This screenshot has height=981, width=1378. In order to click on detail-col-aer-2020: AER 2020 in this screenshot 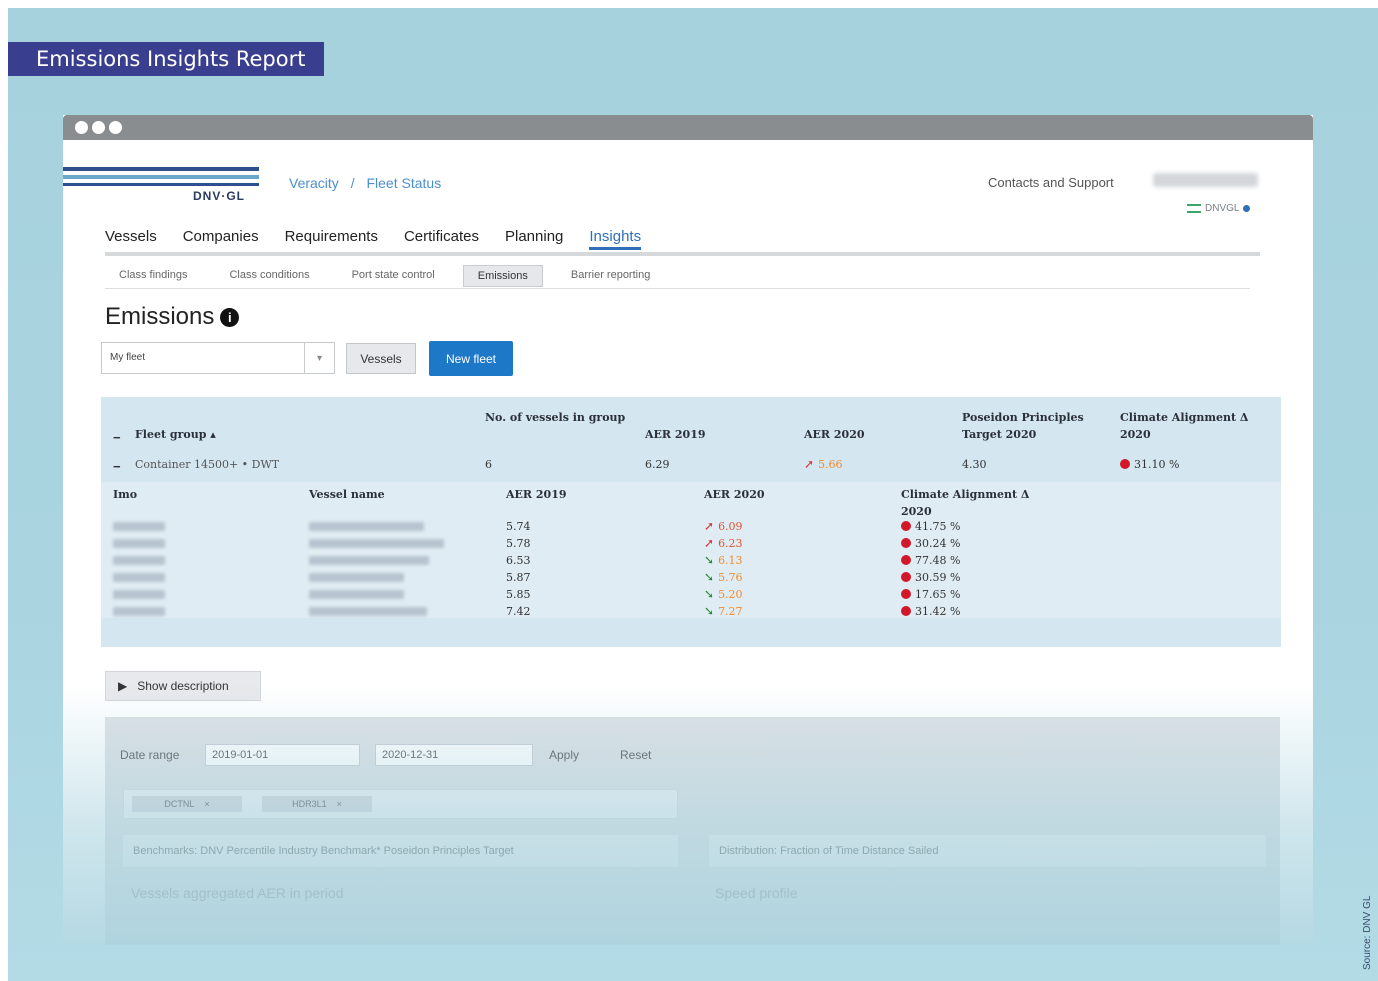, I will do `click(734, 494)`.